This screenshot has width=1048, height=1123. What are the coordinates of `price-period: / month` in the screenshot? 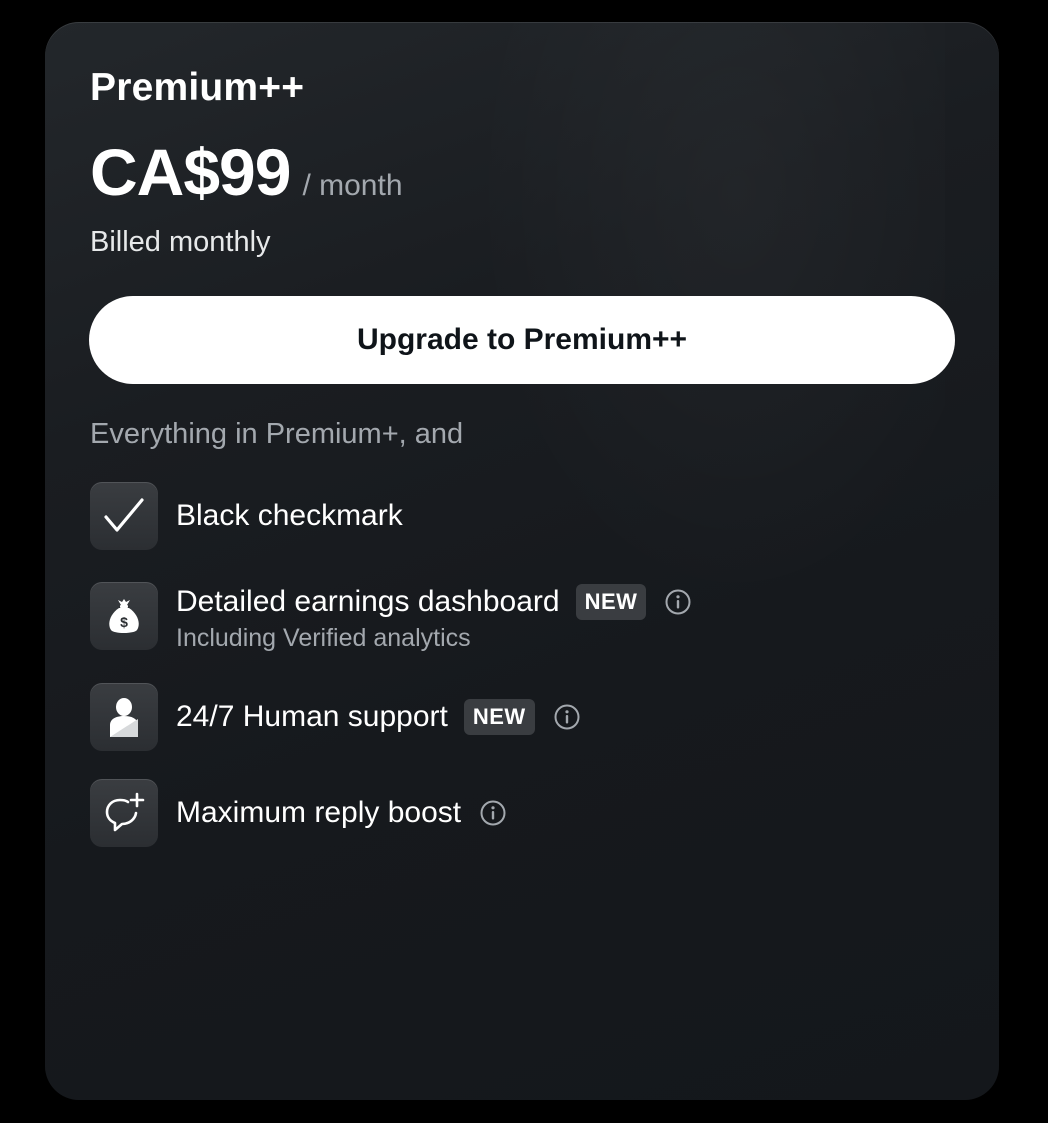 It's located at (352, 185).